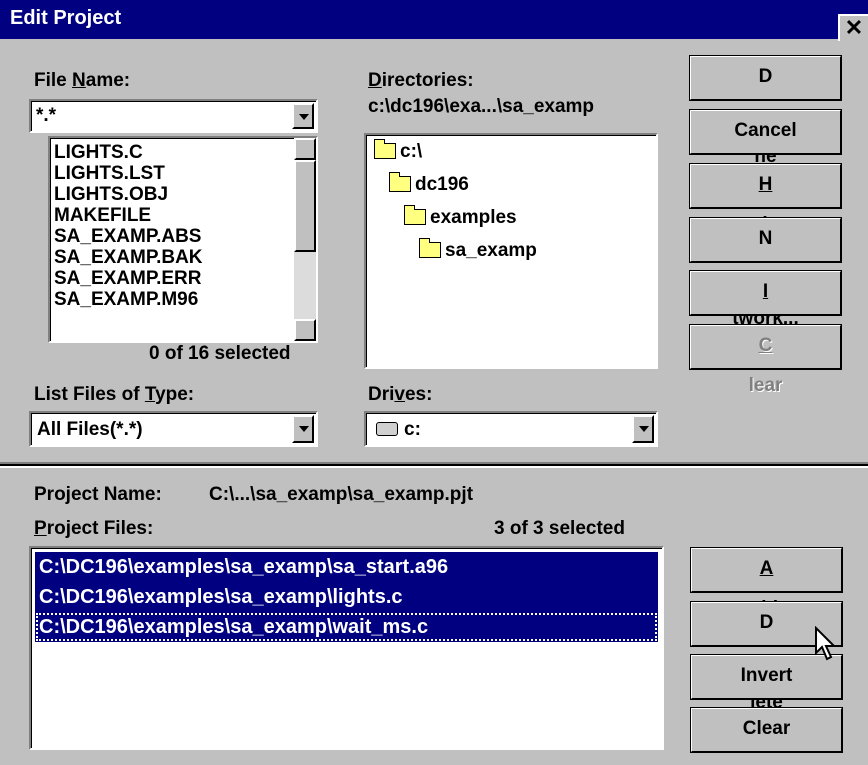  I want to click on file-list-item: SA_EXAMP.M96, so click(126, 299).